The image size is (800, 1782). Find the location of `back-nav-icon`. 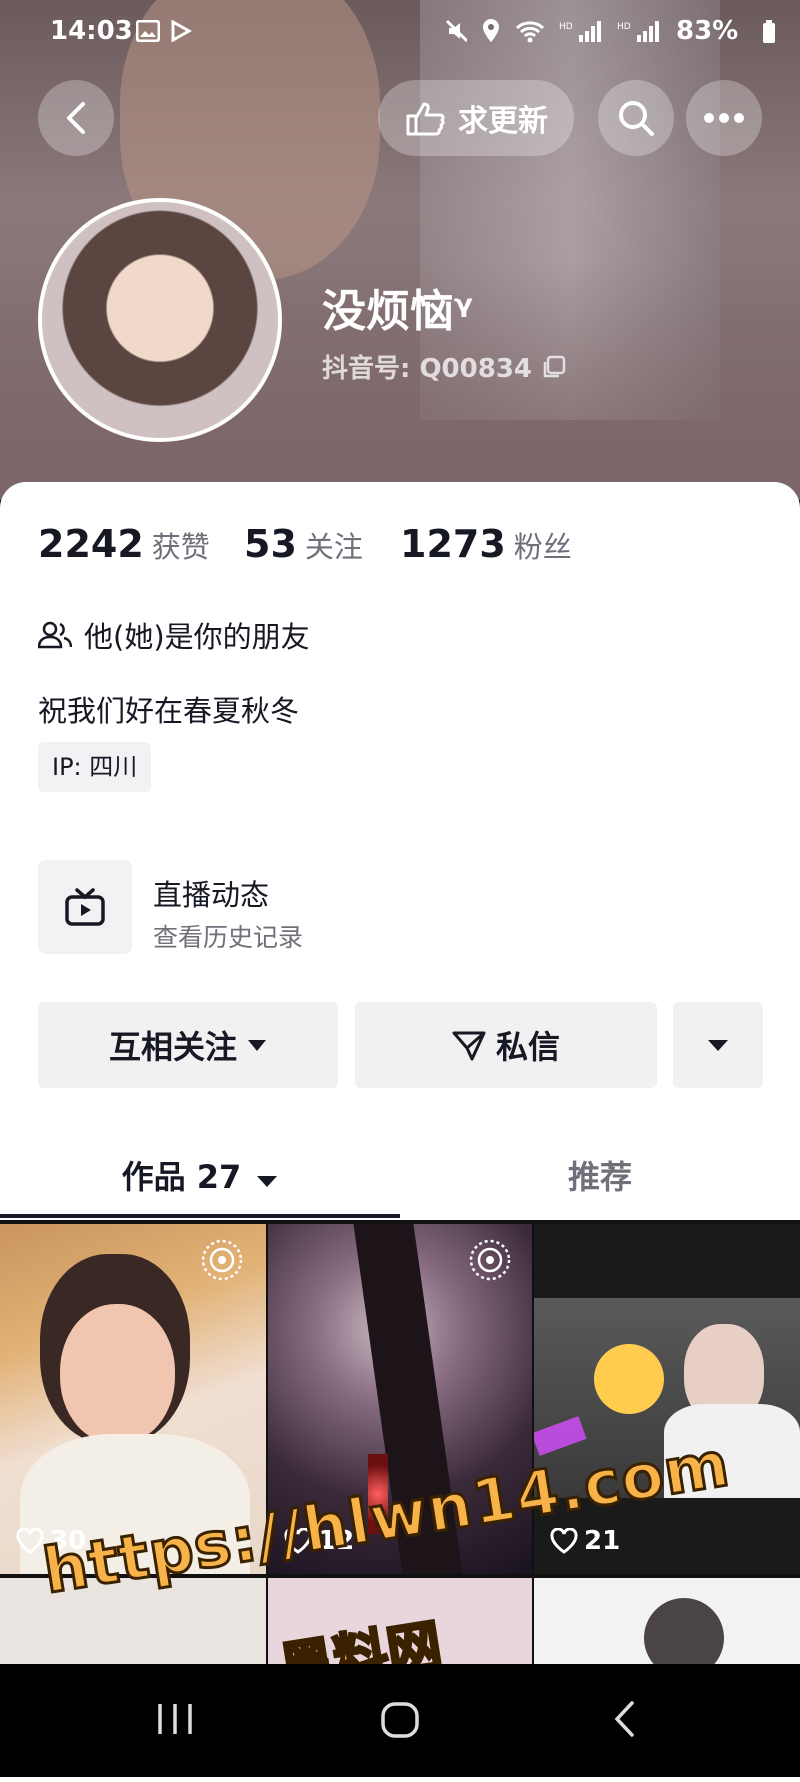

back-nav-icon is located at coordinates (625, 1719).